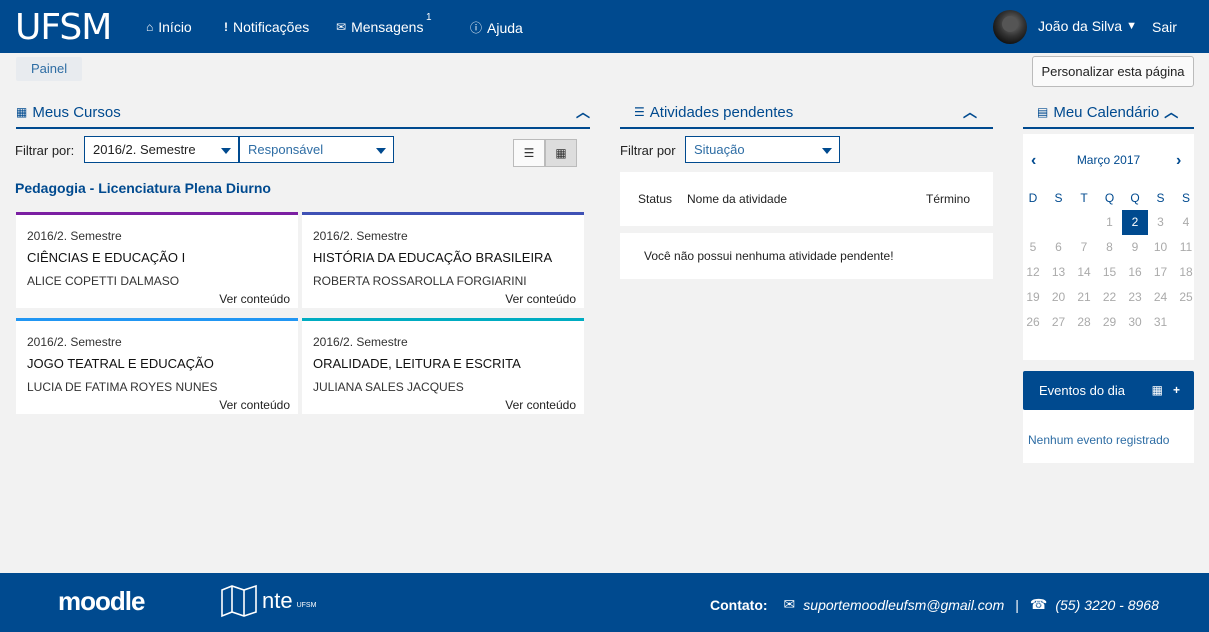 This screenshot has height=632, width=1209. What do you see at coordinates (1135, 297) in the screenshot?
I see `calendar-day: 23` at bounding box center [1135, 297].